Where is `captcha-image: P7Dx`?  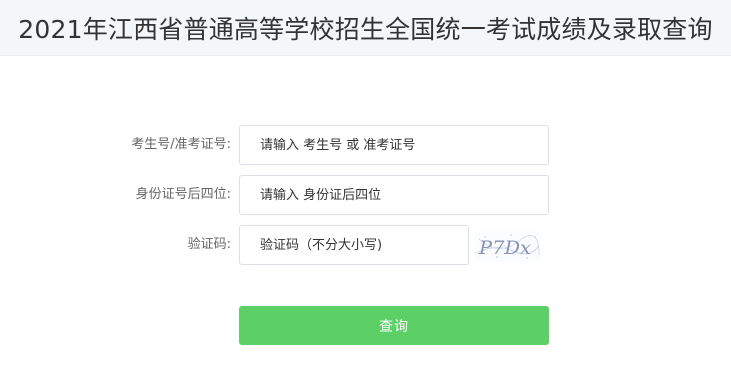
captcha-image: P7Dx is located at coordinates (508, 246).